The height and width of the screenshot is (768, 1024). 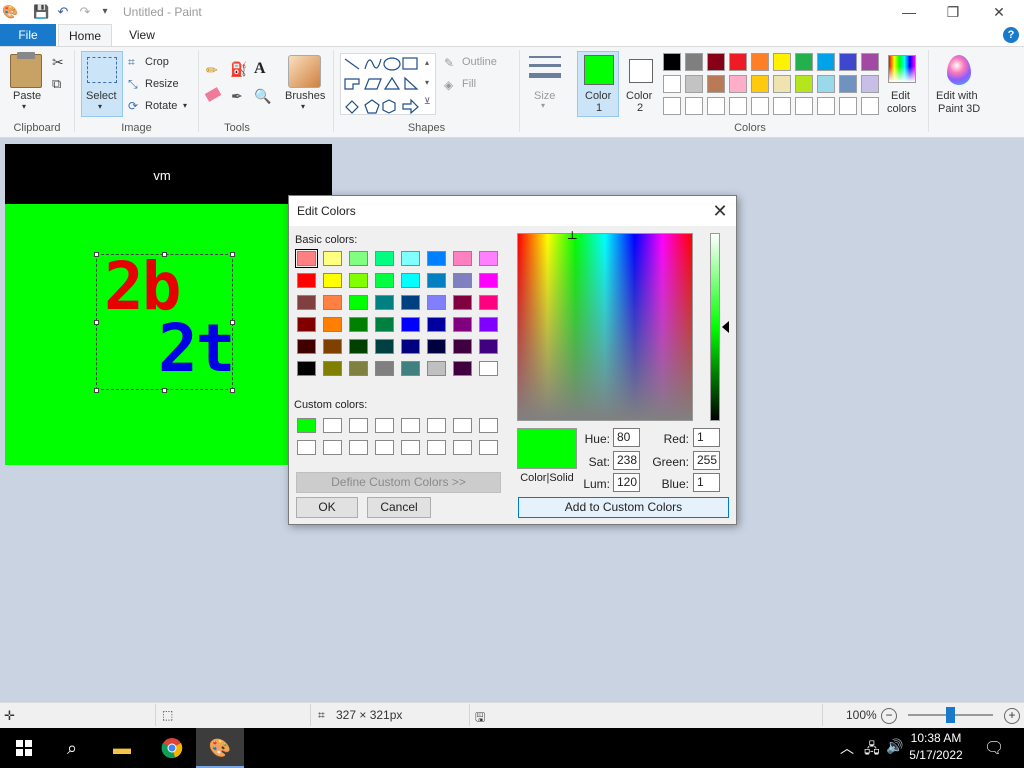 I want to click on volume-icon: 🔊, so click(x=894, y=746).